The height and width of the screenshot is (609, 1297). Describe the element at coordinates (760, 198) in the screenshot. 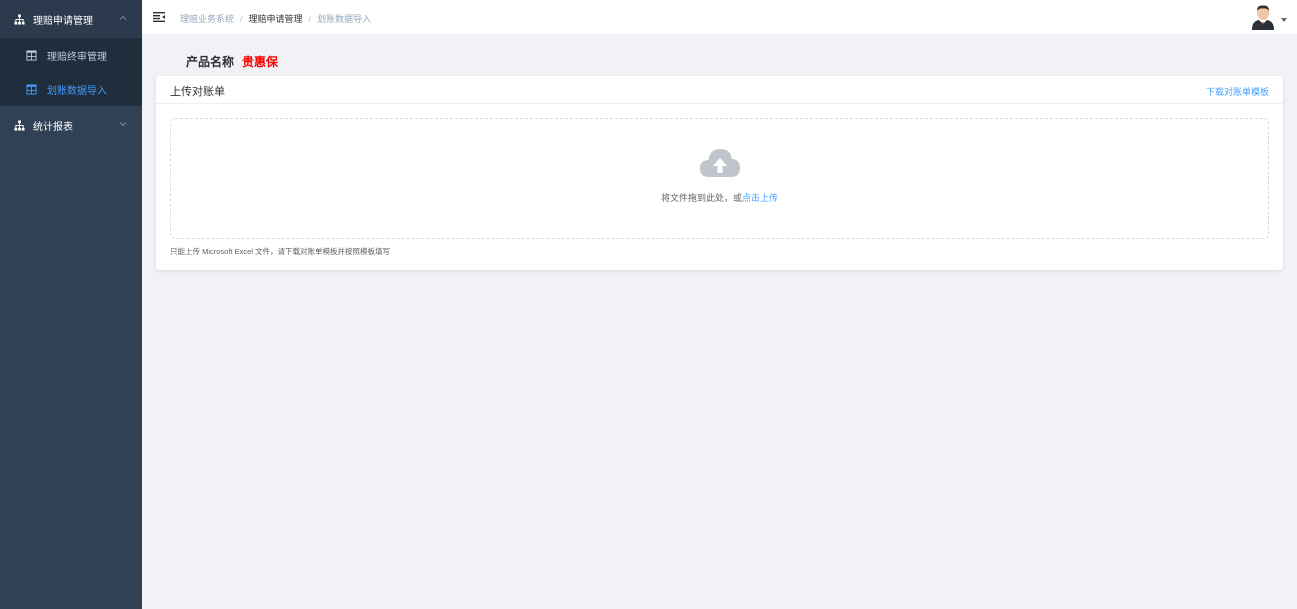

I see `click-upload-link: 点击上传` at that location.